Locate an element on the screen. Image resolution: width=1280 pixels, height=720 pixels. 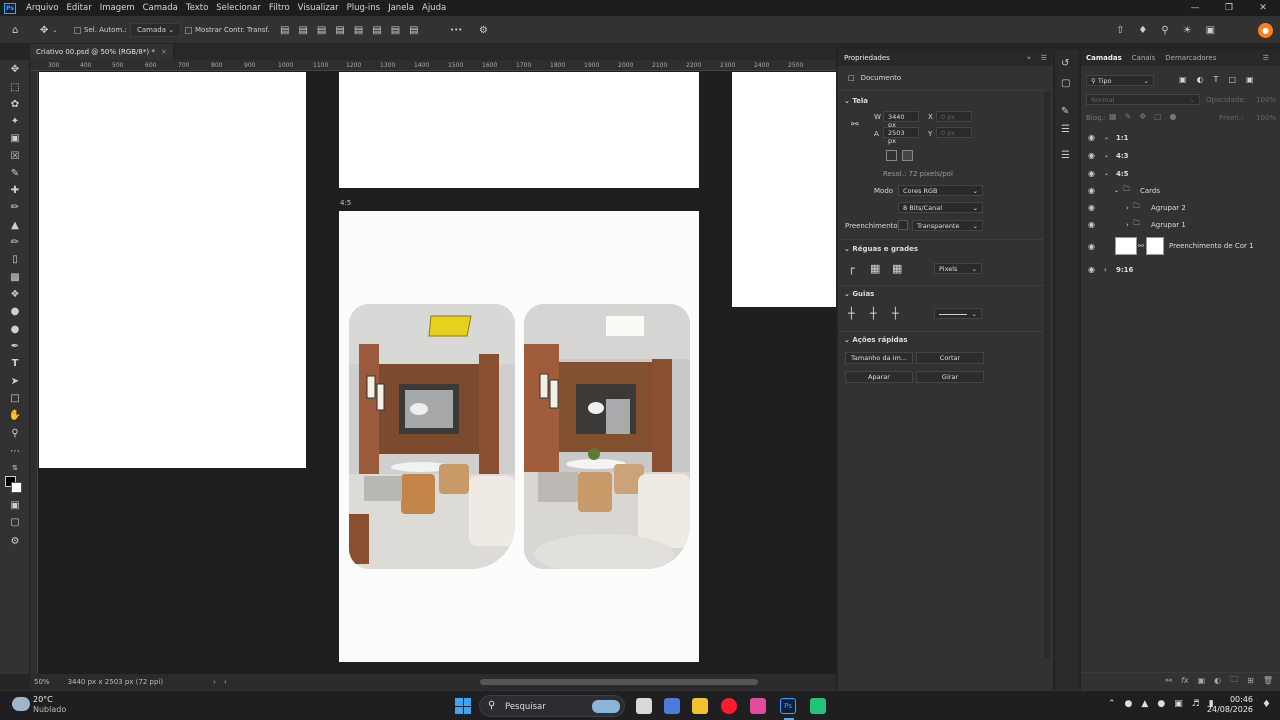
status-expand-icon: › is located at coordinates (214, 682).